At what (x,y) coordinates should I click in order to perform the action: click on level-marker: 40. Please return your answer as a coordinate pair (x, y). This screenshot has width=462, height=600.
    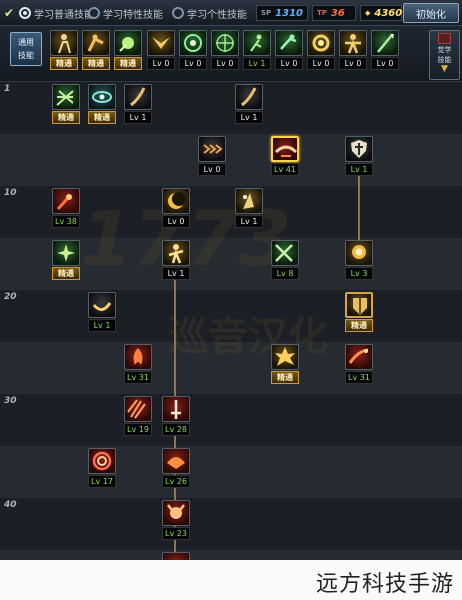
    Looking at the image, I should click on (10, 505).